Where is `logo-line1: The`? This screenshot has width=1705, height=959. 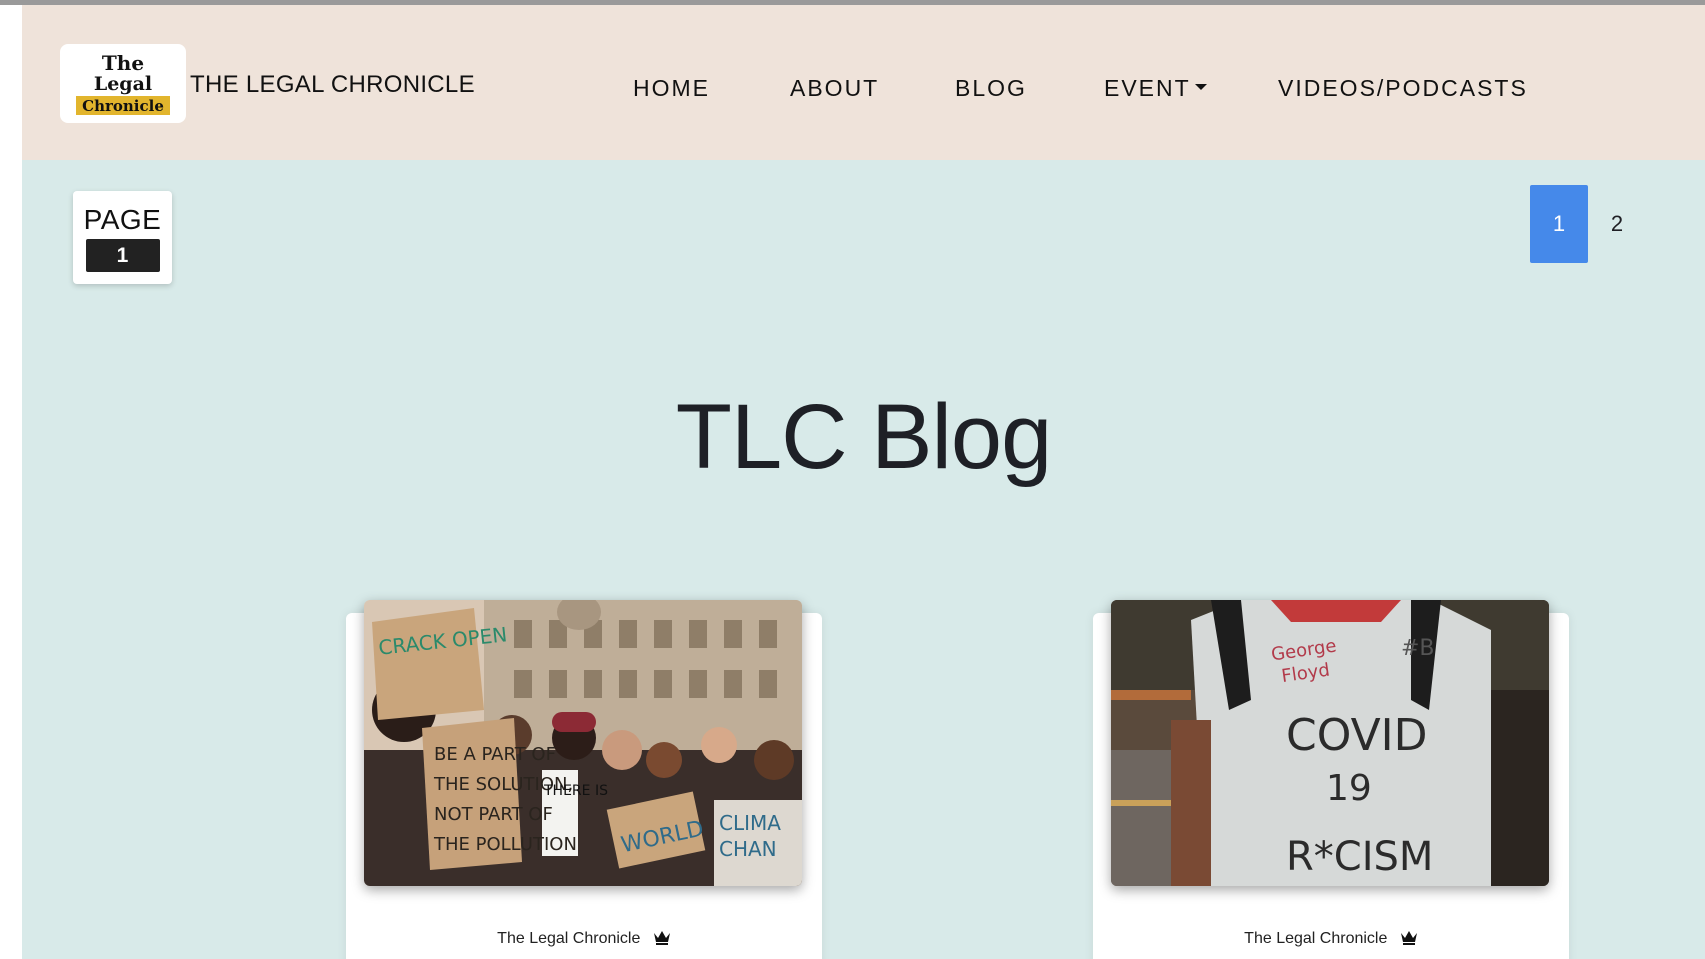 logo-line1: The is located at coordinates (123, 63).